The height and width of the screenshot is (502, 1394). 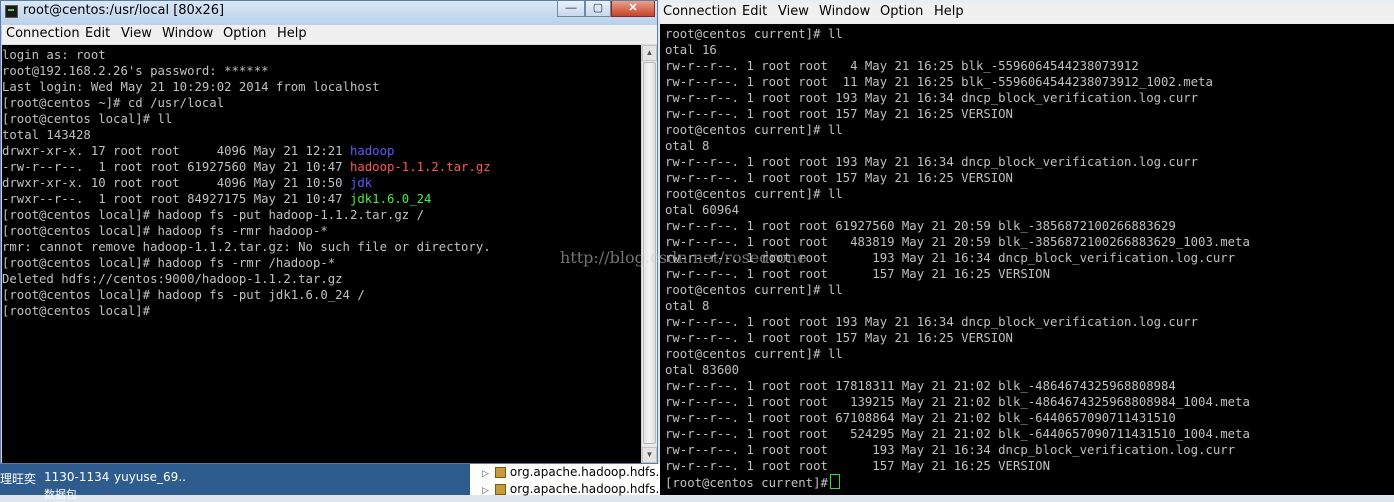 I want to click on terminal-line-text: login as: root, so click(x=54, y=55).